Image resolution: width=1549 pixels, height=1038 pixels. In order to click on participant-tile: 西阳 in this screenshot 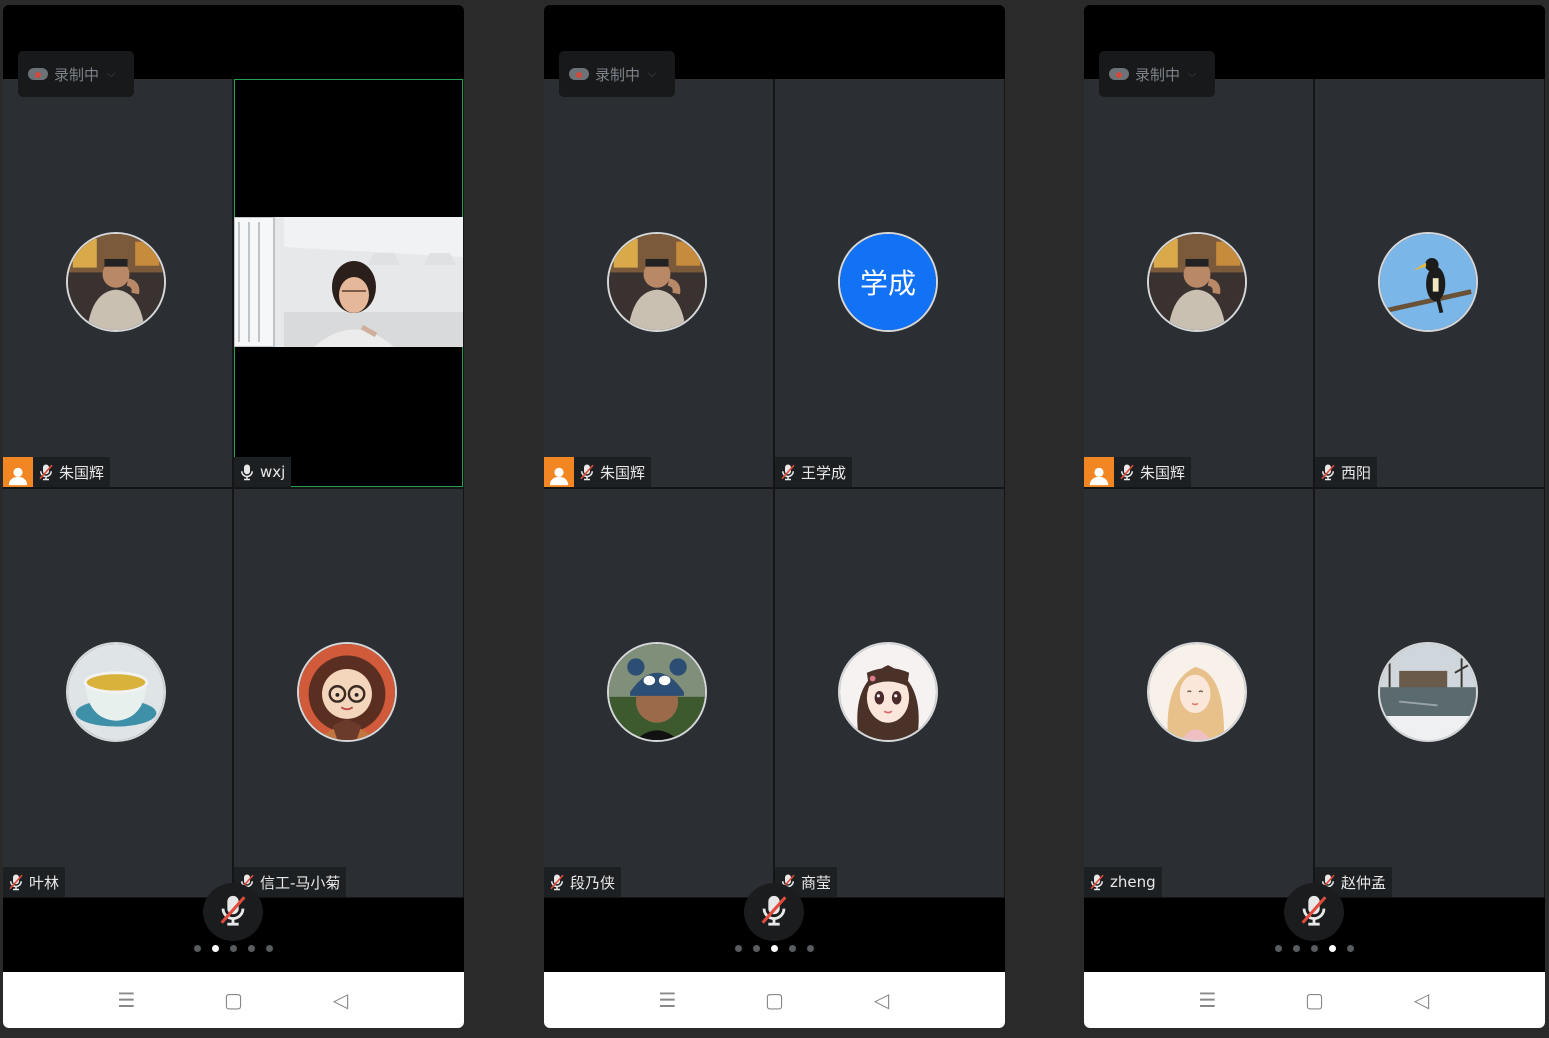, I will do `click(1429, 283)`.